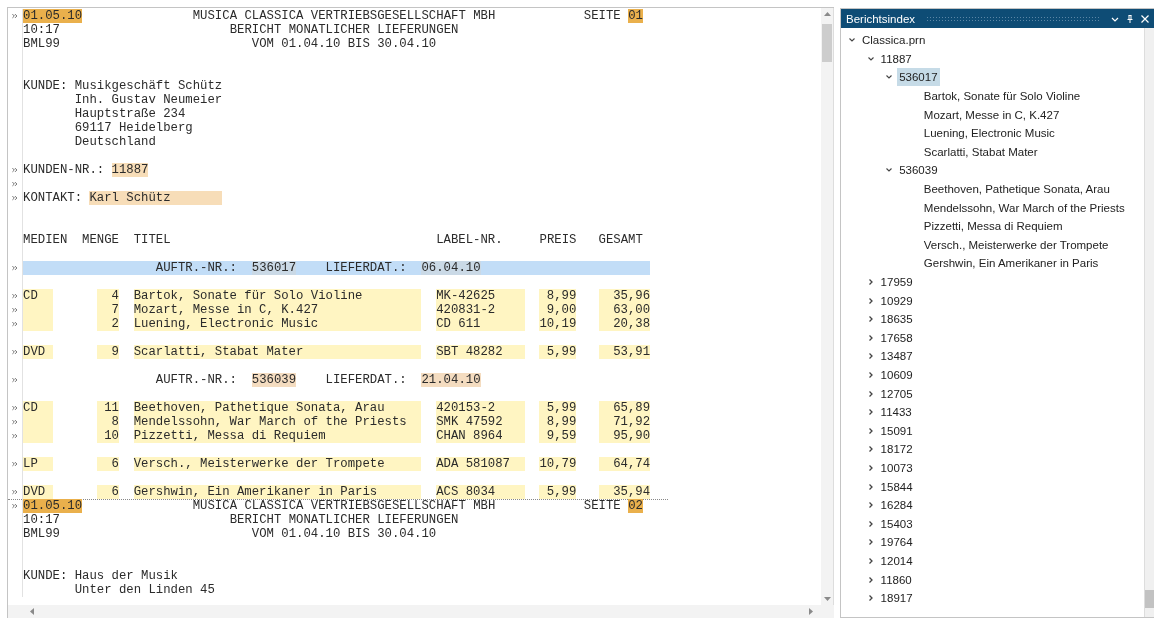 The image size is (1154, 618). What do you see at coordinates (100, 240) in the screenshot?
I see `column-header: MENGE` at bounding box center [100, 240].